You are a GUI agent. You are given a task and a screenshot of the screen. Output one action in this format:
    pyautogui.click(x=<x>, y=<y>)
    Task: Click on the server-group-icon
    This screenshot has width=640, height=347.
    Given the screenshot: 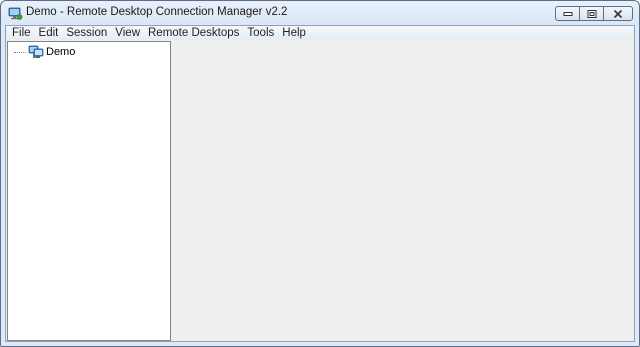 What is the action you would take?
    pyautogui.click(x=36, y=52)
    